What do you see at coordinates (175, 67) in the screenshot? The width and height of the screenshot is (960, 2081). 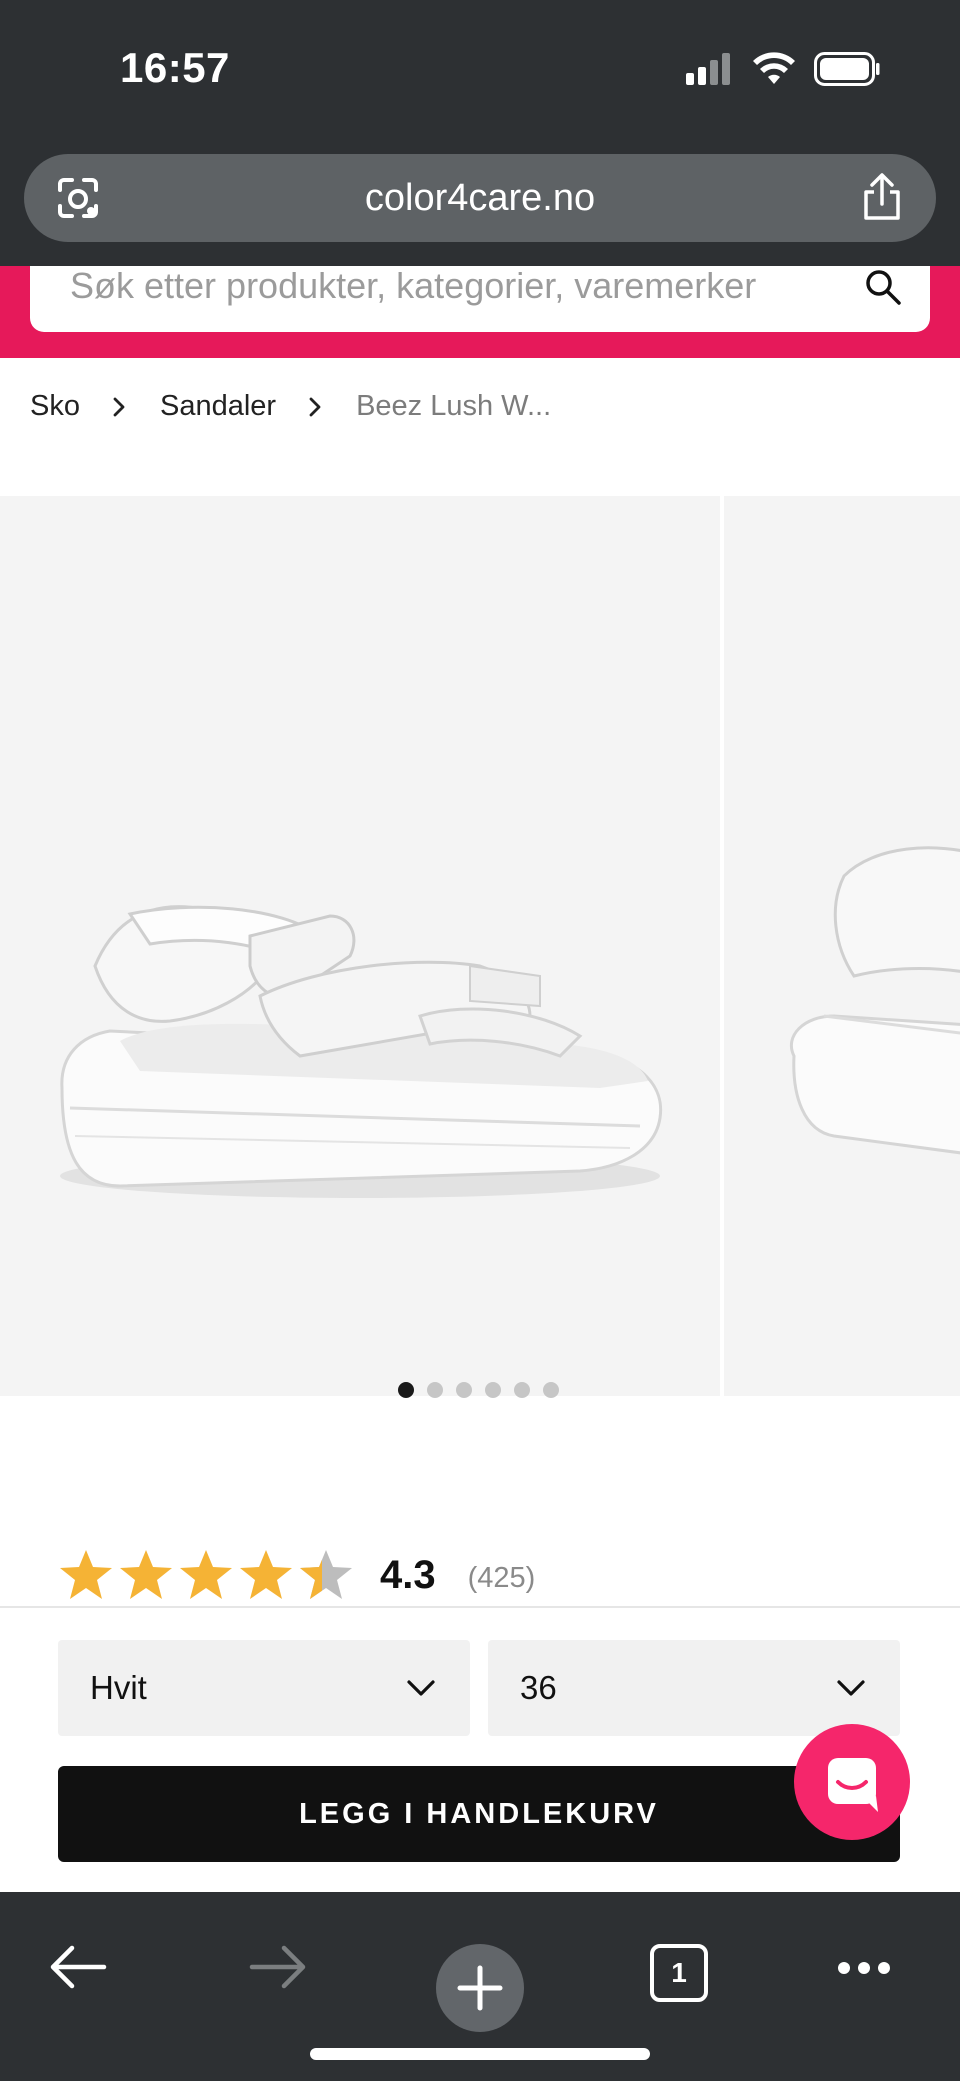 I see `status-time: 16:57` at bounding box center [175, 67].